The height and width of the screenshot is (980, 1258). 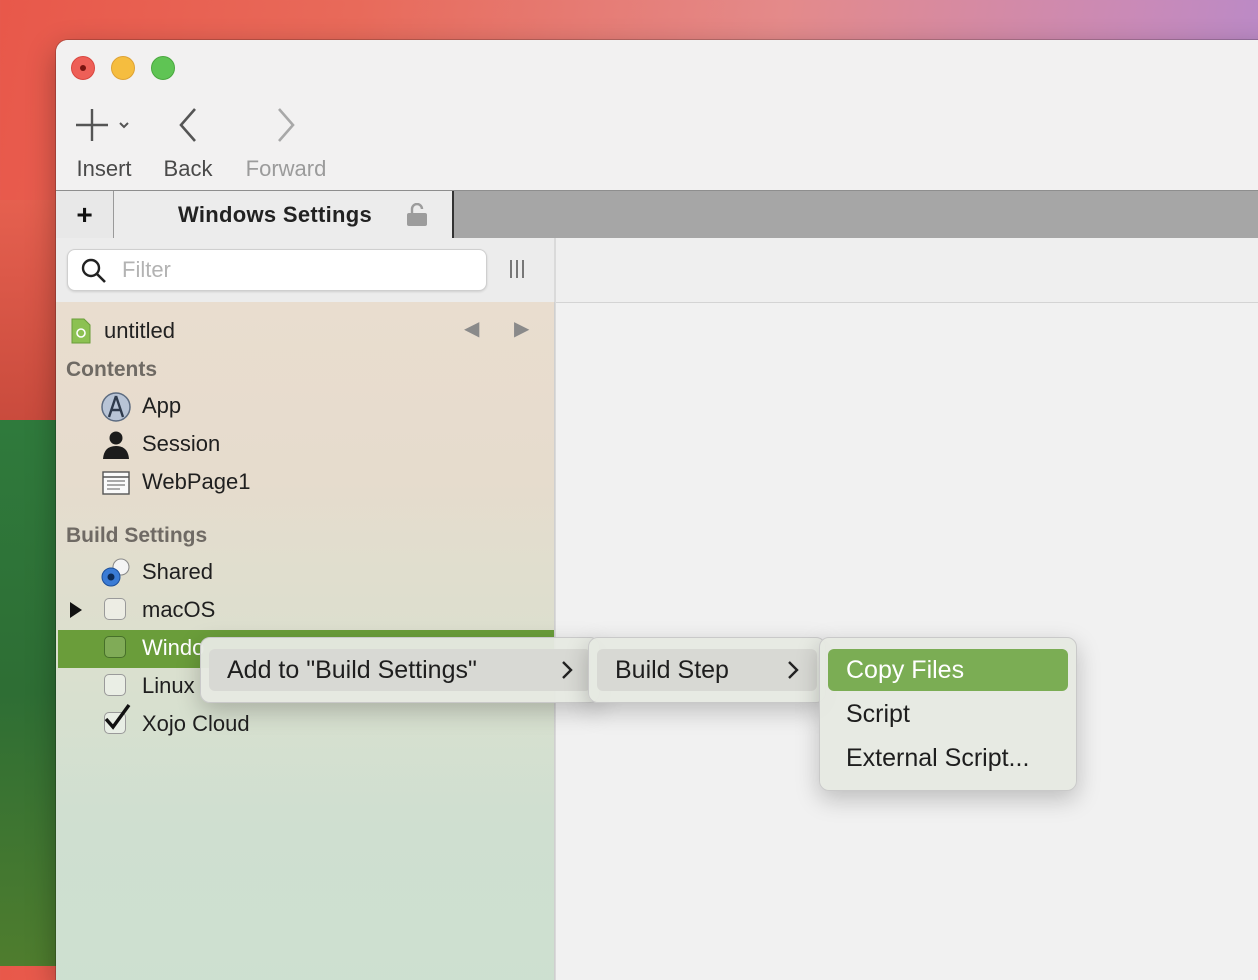 What do you see at coordinates (139, 330) in the screenshot?
I see `project-name: untitled` at bounding box center [139, 330].